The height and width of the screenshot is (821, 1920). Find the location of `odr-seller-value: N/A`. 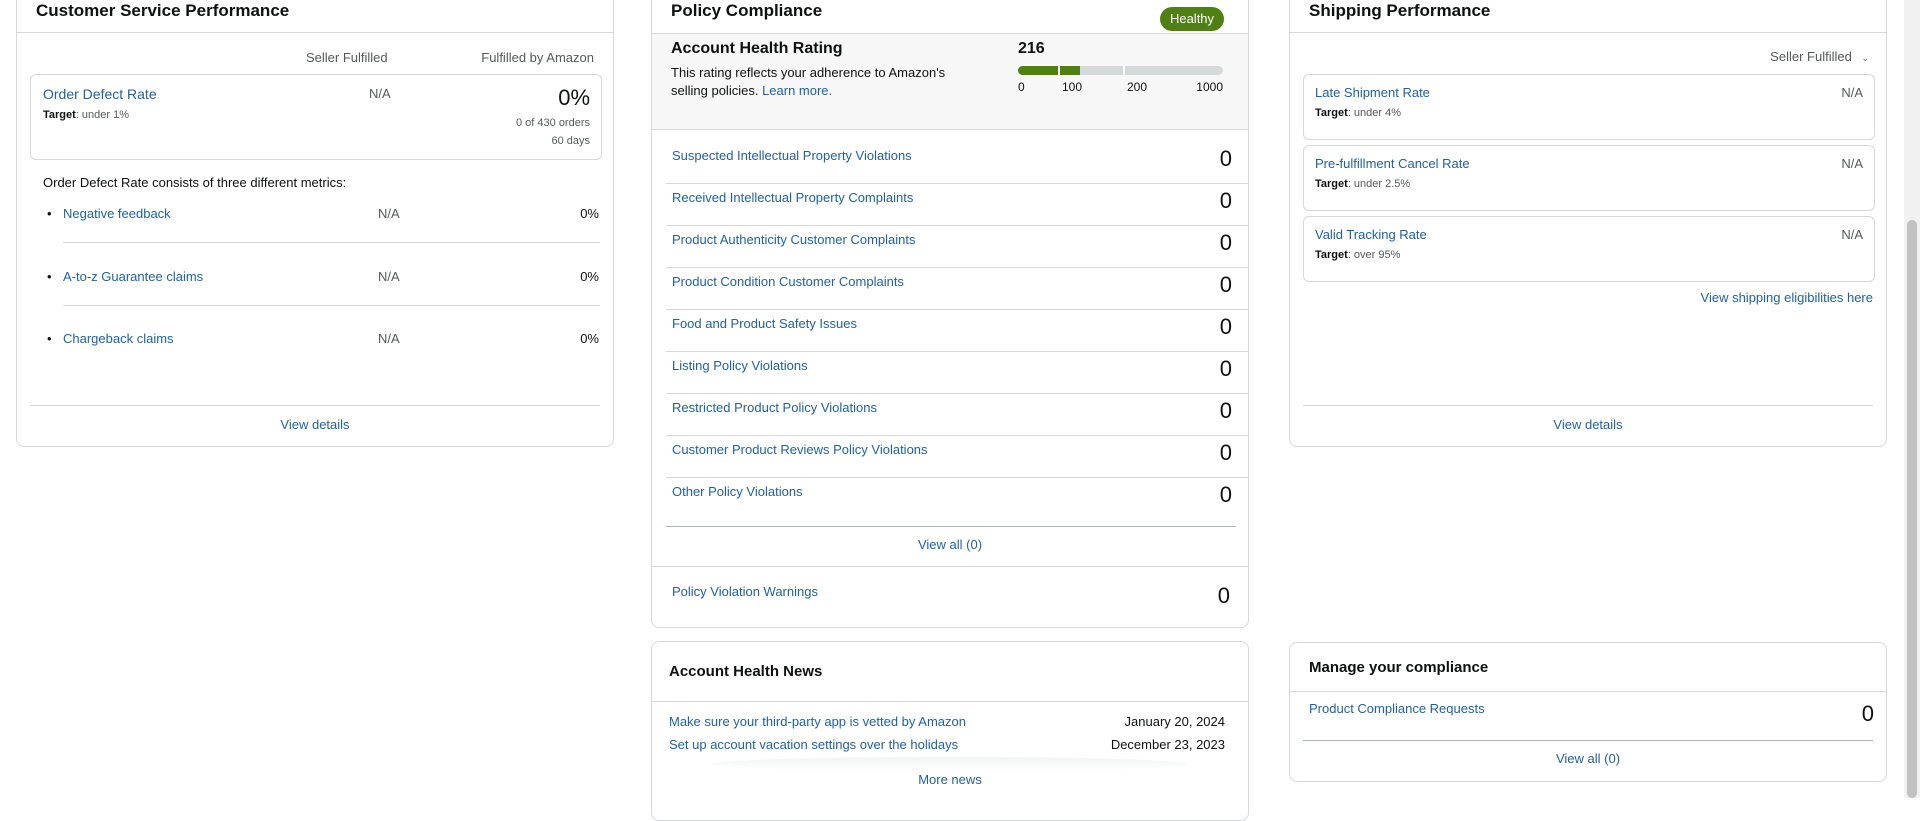

odr-seller-value: N/A is located at coordinates (380, 93).